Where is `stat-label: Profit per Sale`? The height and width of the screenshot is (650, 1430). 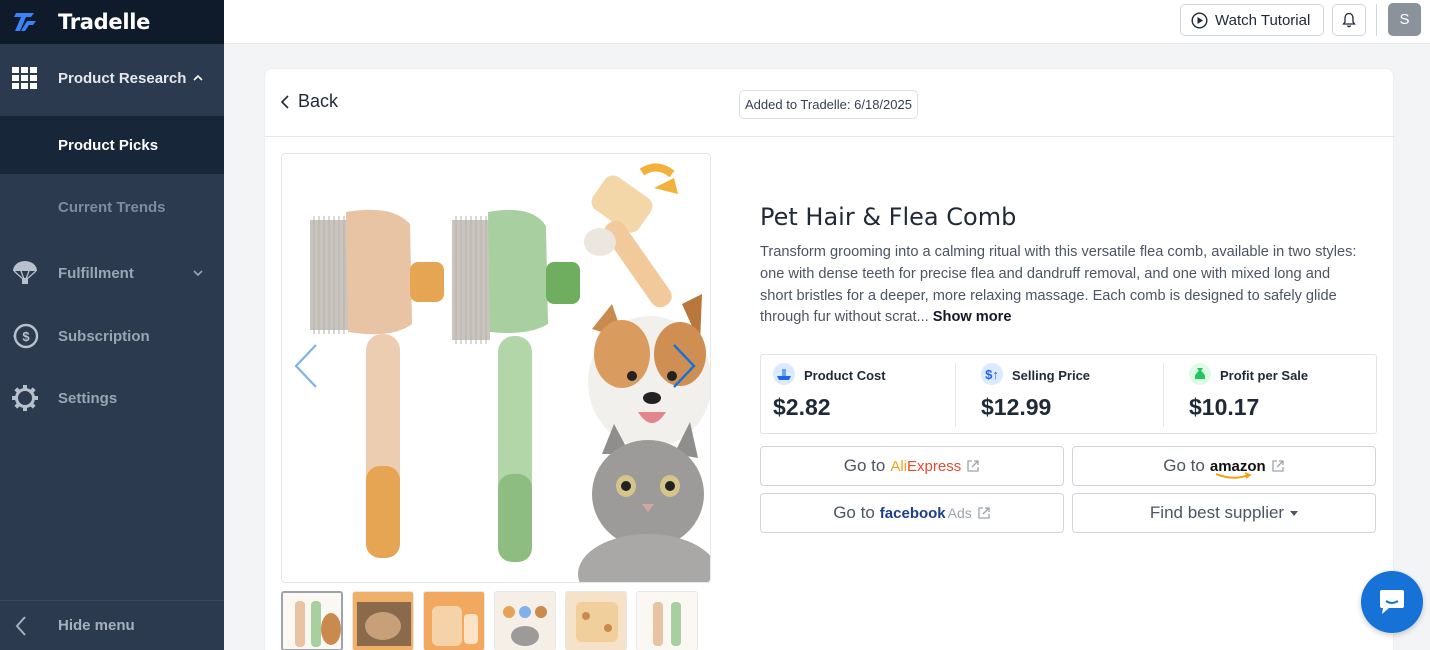 stat-label: Profit per Sale is located at coordinates (1264, 375).